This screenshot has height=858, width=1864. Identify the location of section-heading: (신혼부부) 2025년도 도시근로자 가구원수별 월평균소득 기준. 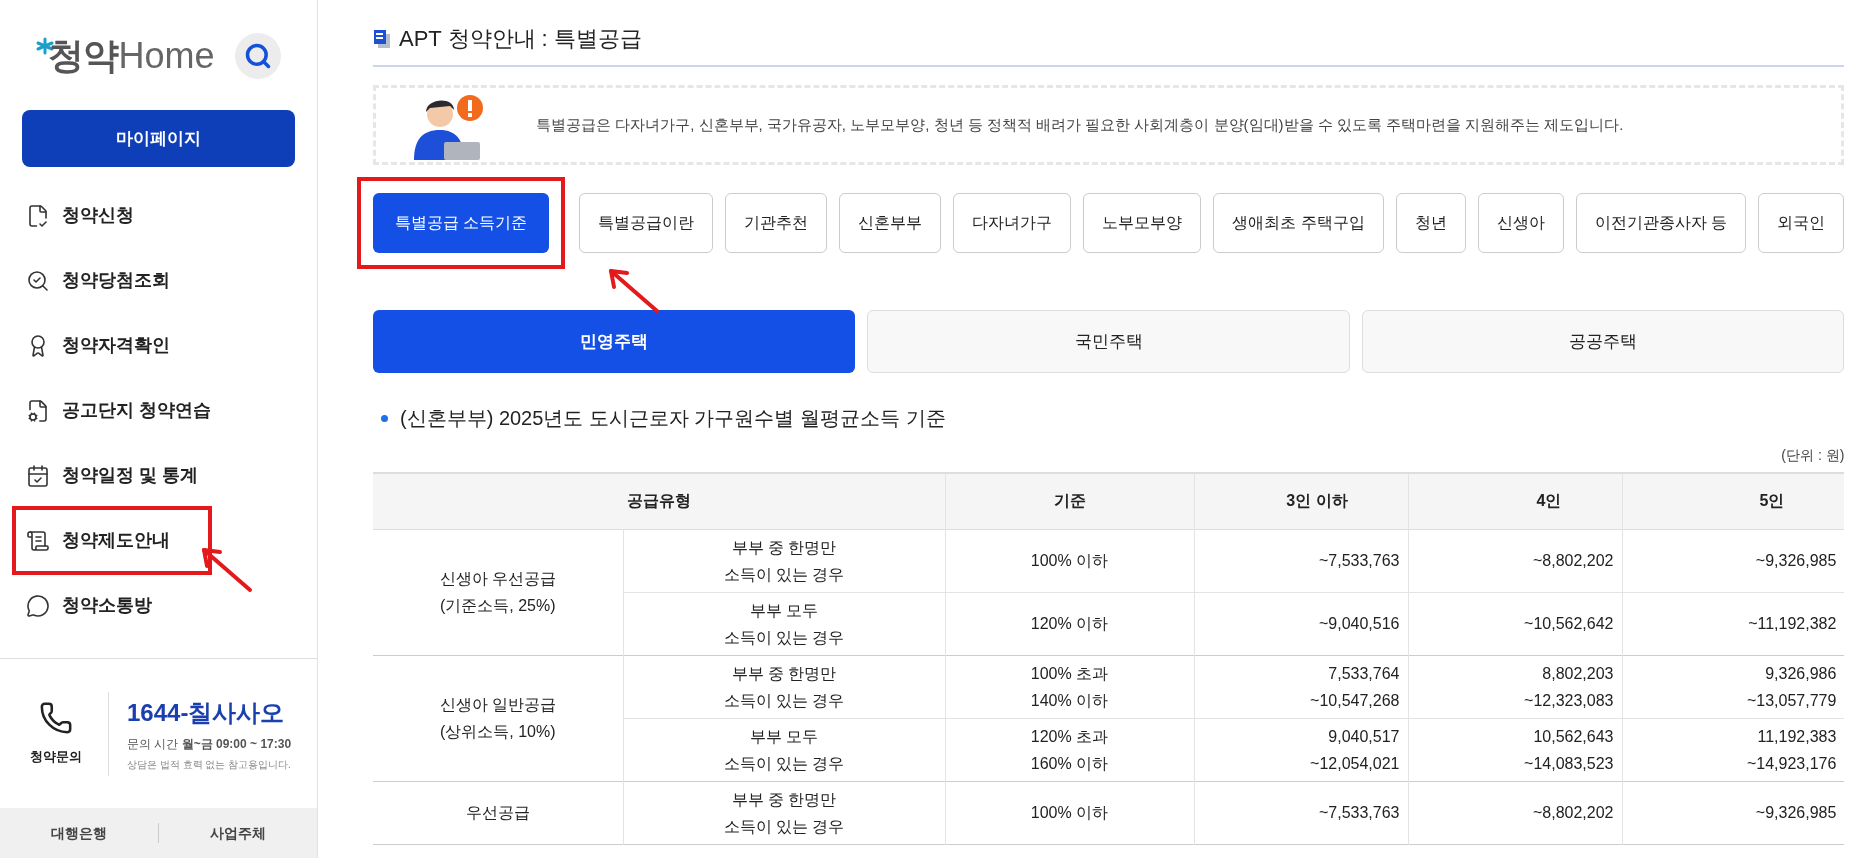
(673, 418).